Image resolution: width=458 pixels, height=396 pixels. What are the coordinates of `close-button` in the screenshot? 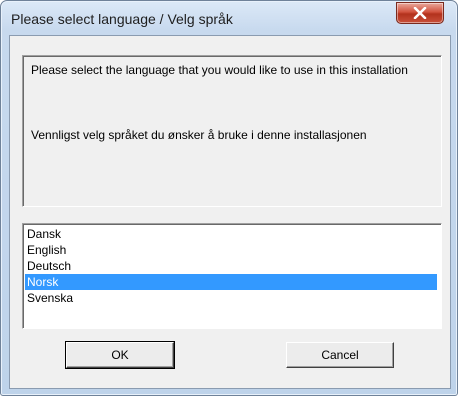 It's located at (420, 13).